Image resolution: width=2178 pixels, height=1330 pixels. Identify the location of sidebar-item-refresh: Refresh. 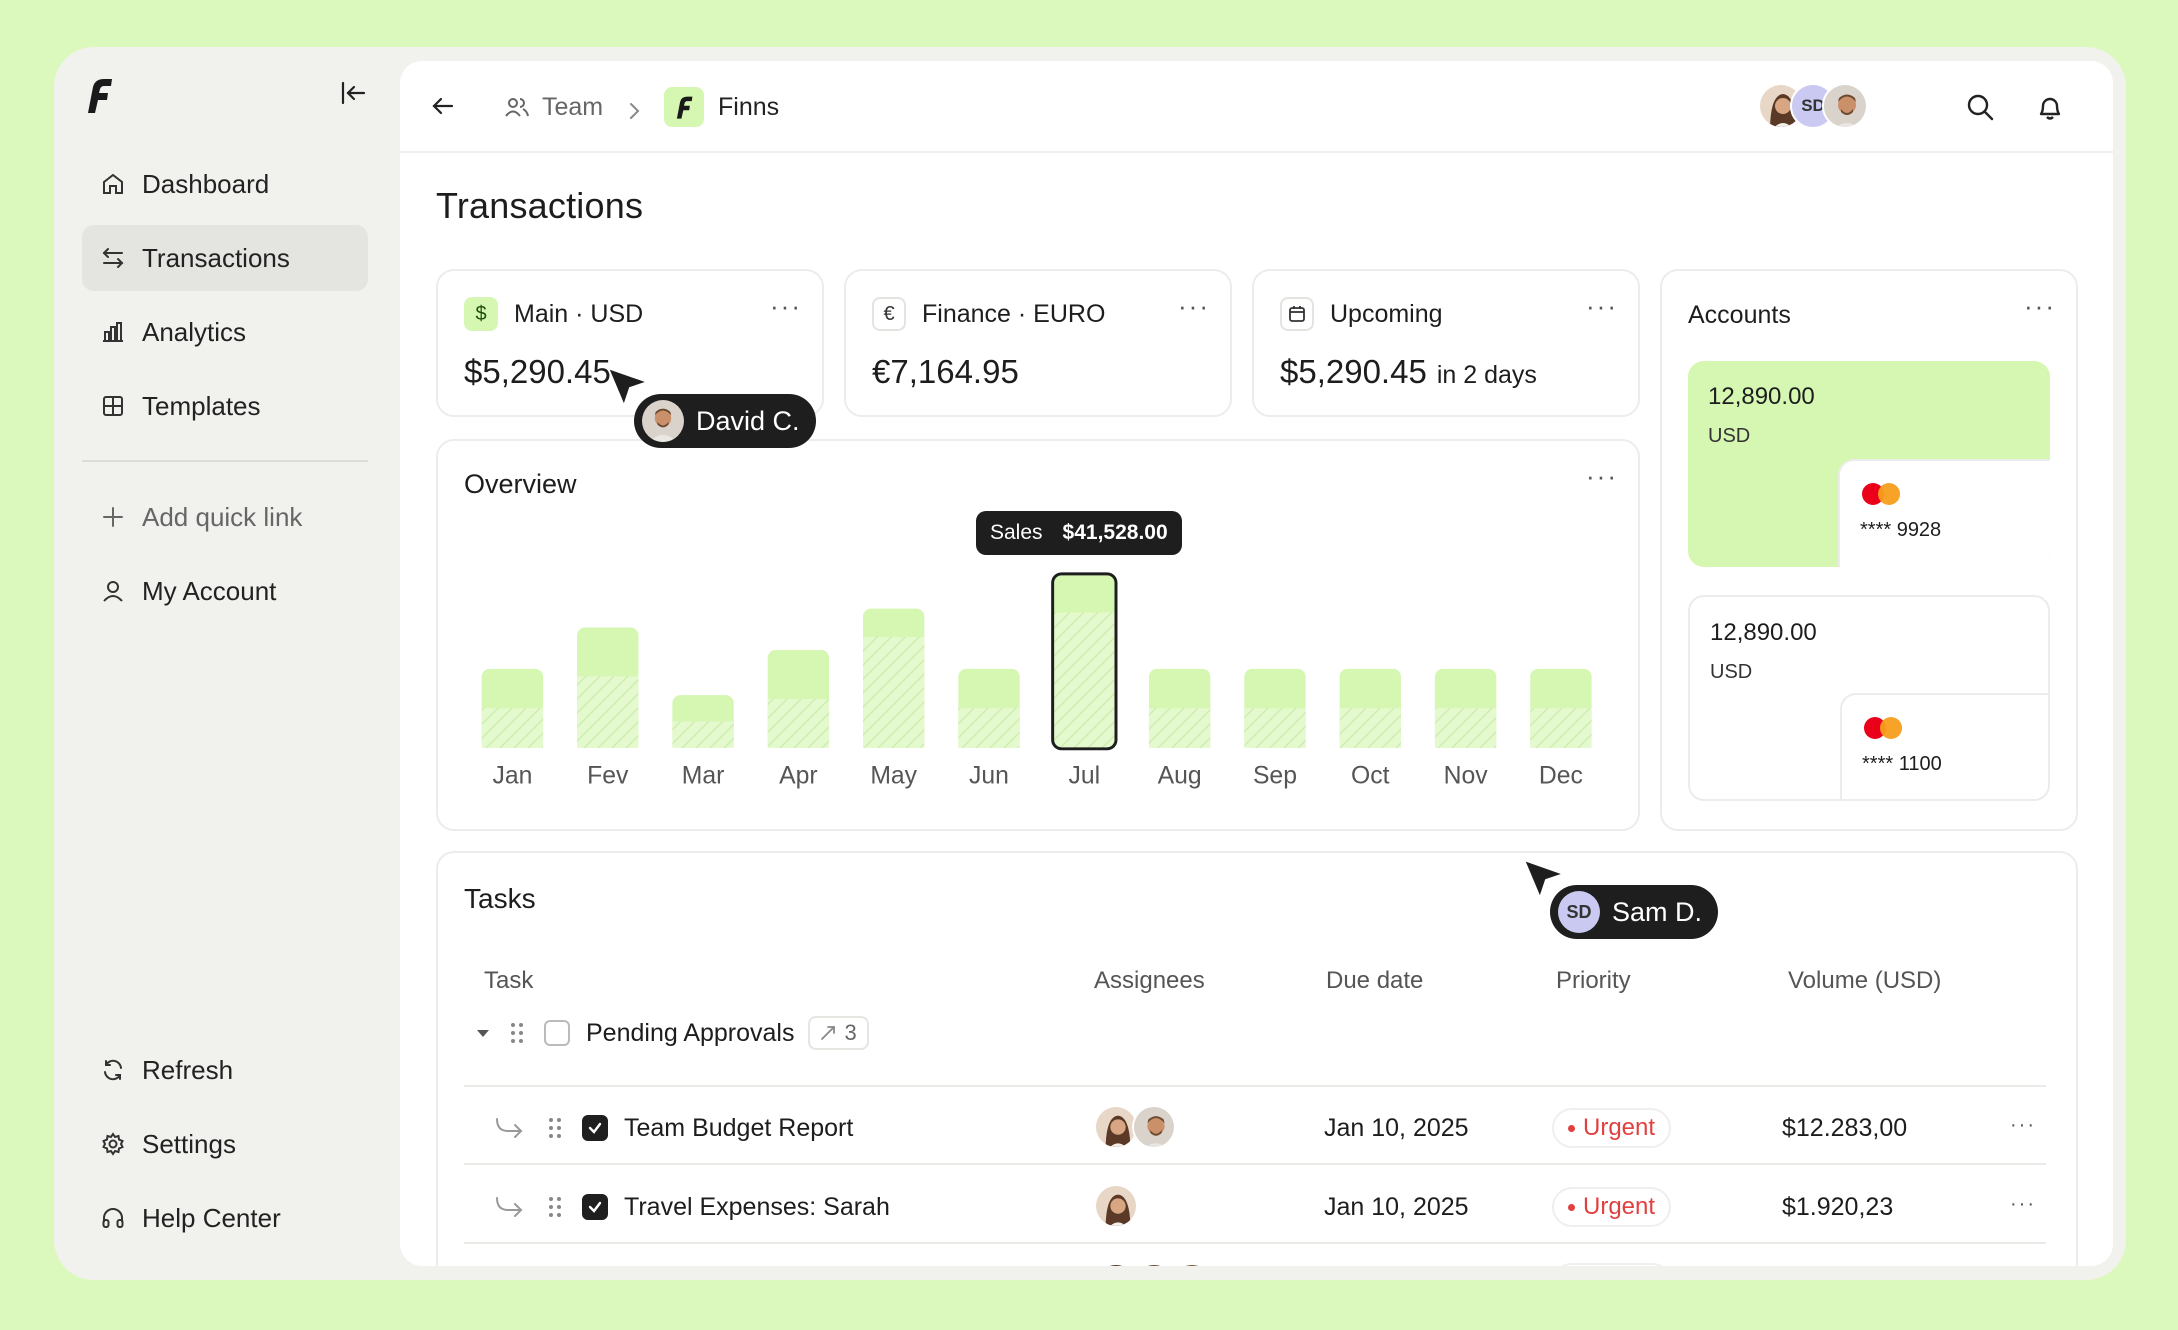
(225, 1070).